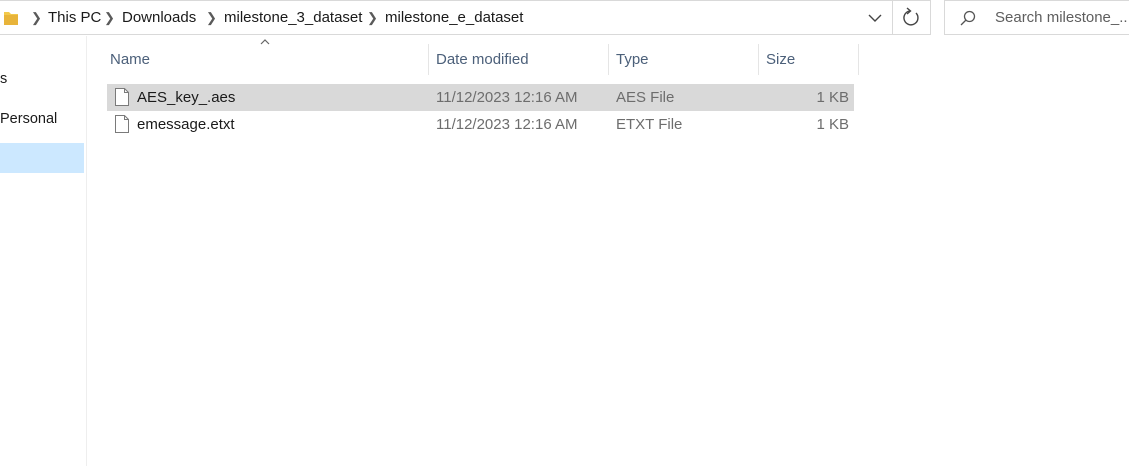  What do you see at coordinates (645, 97) in the screenshot?
I see `file-type: AES File` at bounding box center [645, 97].